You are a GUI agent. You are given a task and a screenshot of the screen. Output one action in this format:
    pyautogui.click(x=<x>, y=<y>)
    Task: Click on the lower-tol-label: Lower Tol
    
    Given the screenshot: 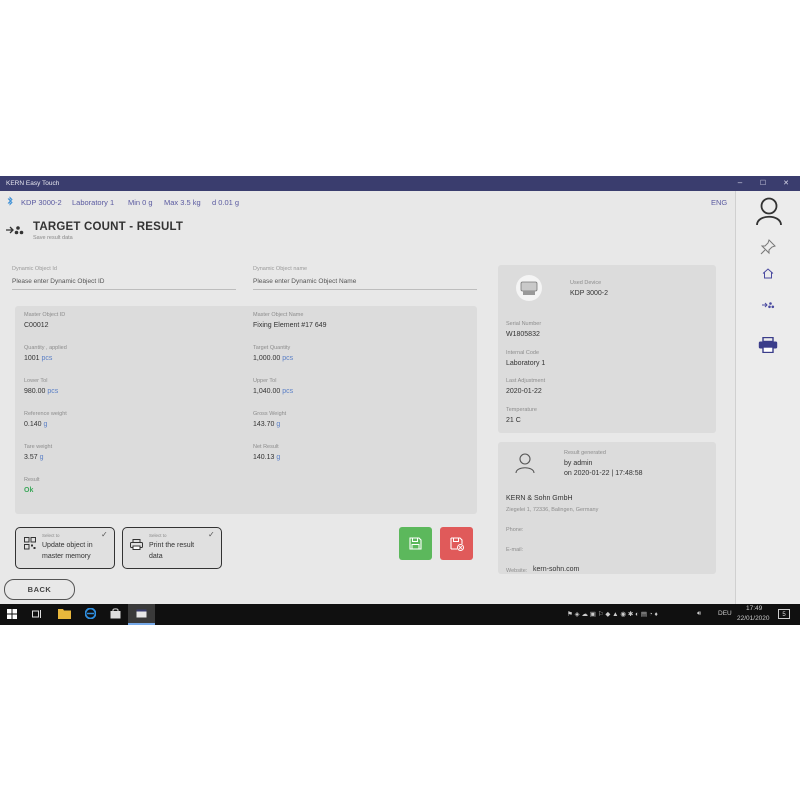 What is the action you would take?
    pyautogui.click(x=36, y=381)
    